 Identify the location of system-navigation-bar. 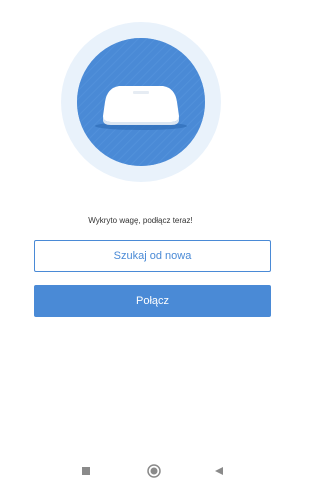
(140, 470).